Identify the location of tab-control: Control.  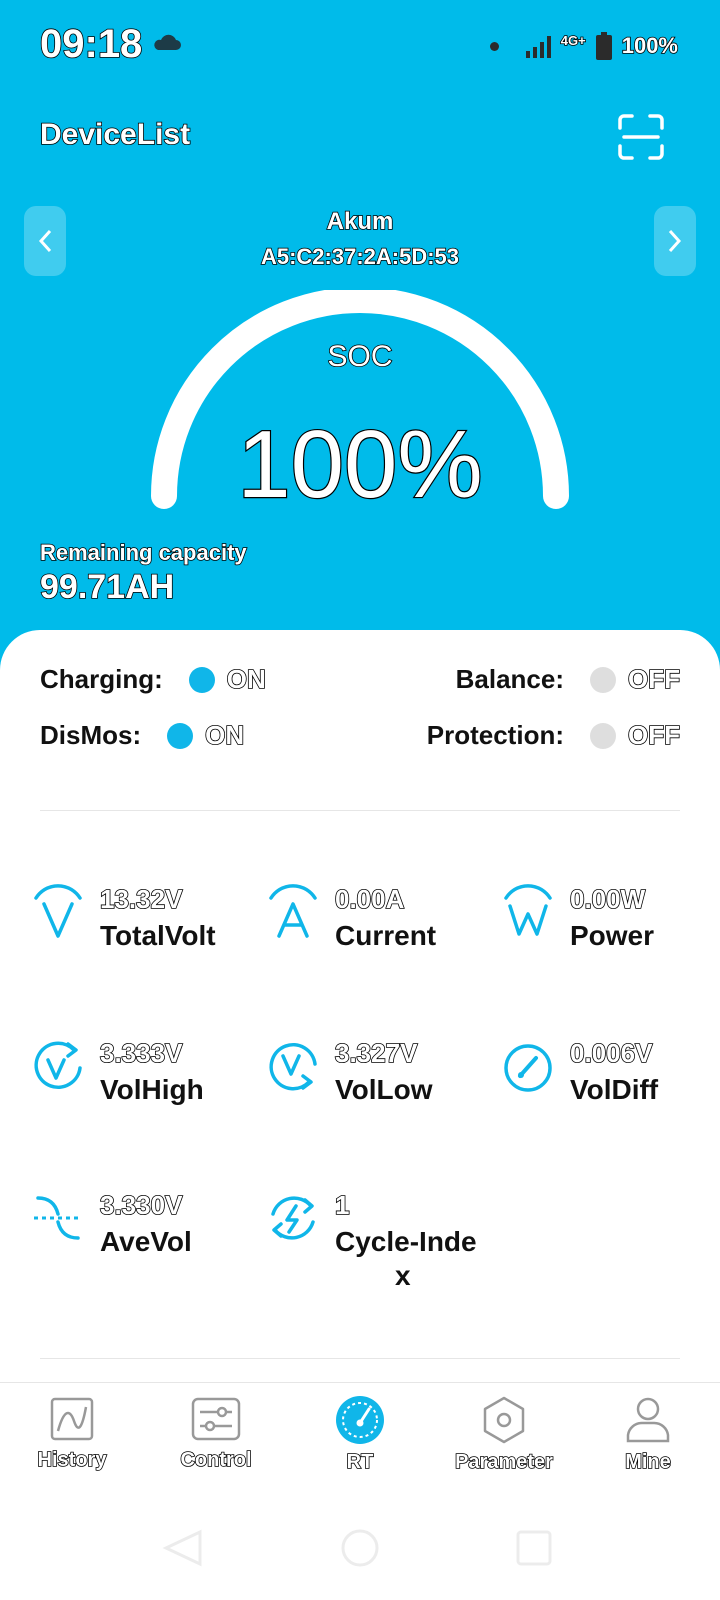
(216, 1433).